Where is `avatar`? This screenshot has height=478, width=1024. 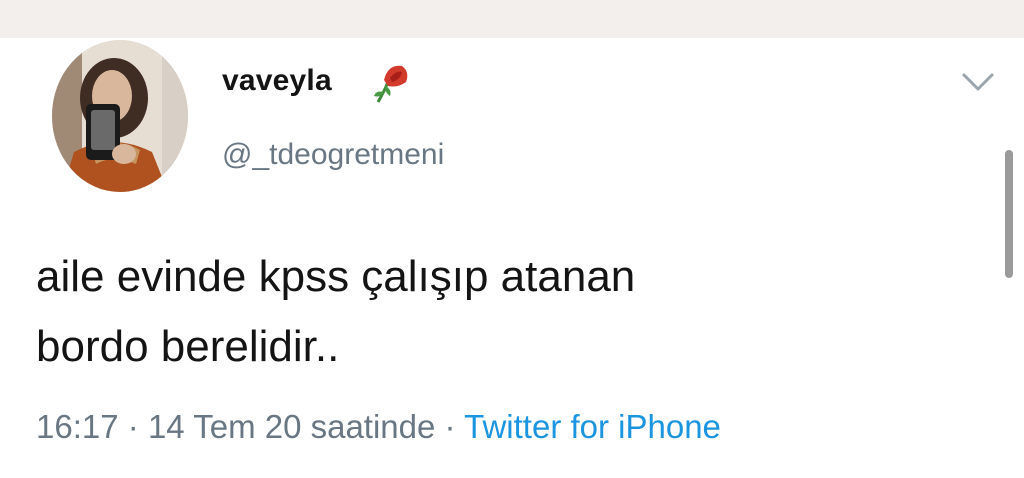 avatar is located at coordinates (120, 116).